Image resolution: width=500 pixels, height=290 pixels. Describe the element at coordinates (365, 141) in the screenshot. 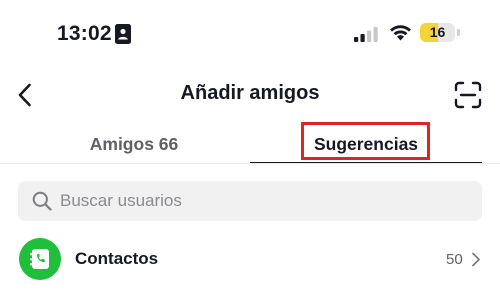

I see `highlight-box` at that location.